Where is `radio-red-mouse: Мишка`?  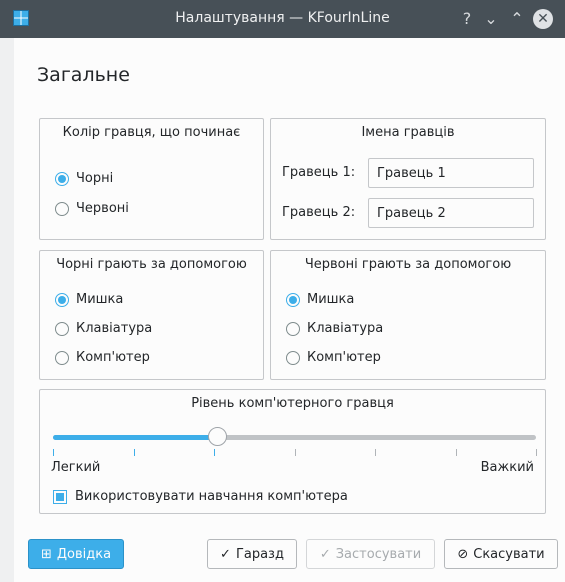
radio-red-mouse: Мишка is located at coordinates (320, 299).